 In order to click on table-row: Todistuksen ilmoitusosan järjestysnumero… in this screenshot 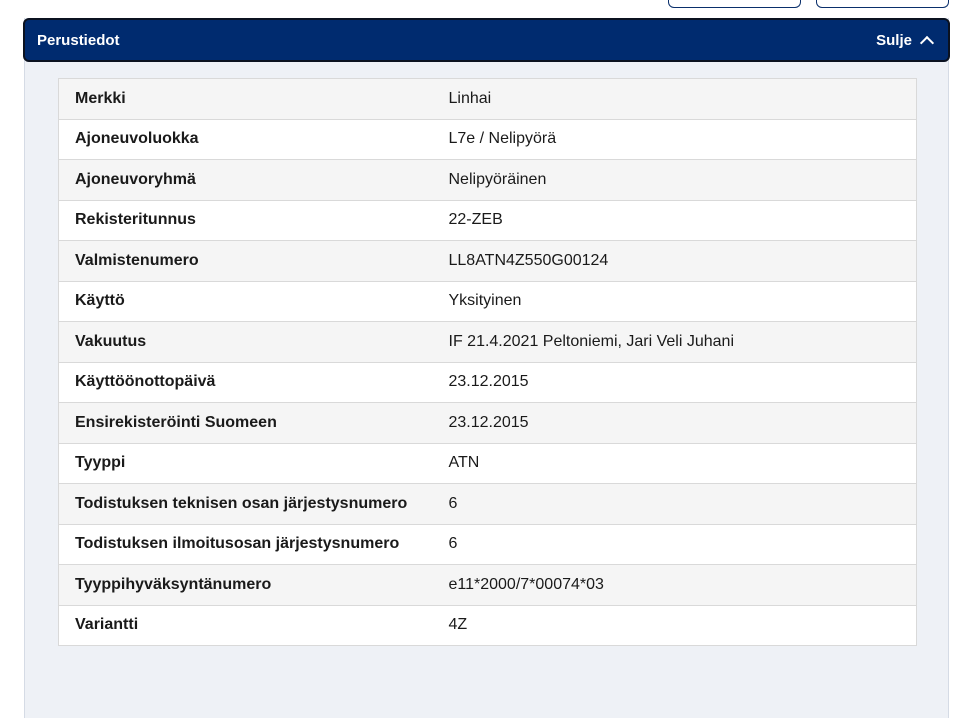, I will do `click(487, 544)`.